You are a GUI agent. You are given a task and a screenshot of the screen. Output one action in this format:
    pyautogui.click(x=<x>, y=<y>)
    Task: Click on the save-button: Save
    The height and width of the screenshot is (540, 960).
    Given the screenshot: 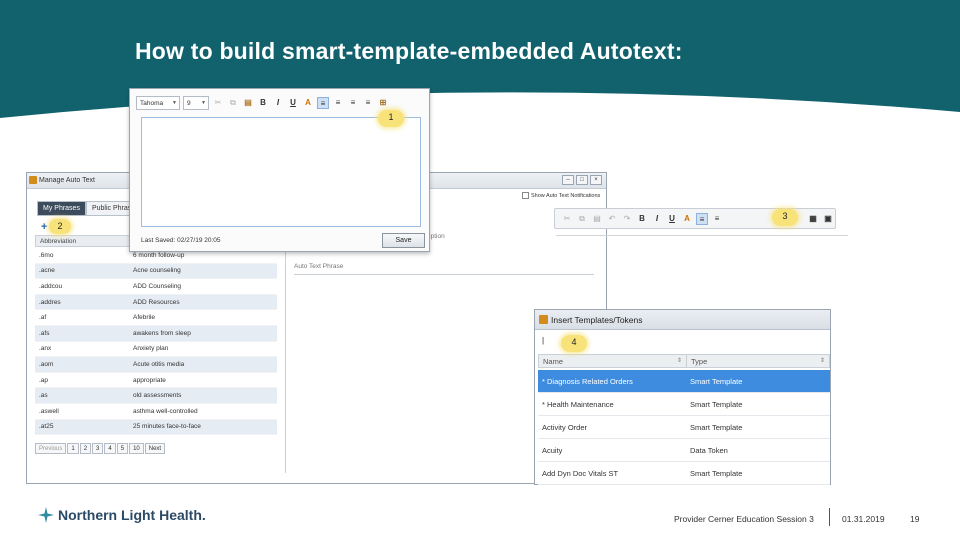 What is the action you would take?
    pyautogui.click(x=403, y=240)
    